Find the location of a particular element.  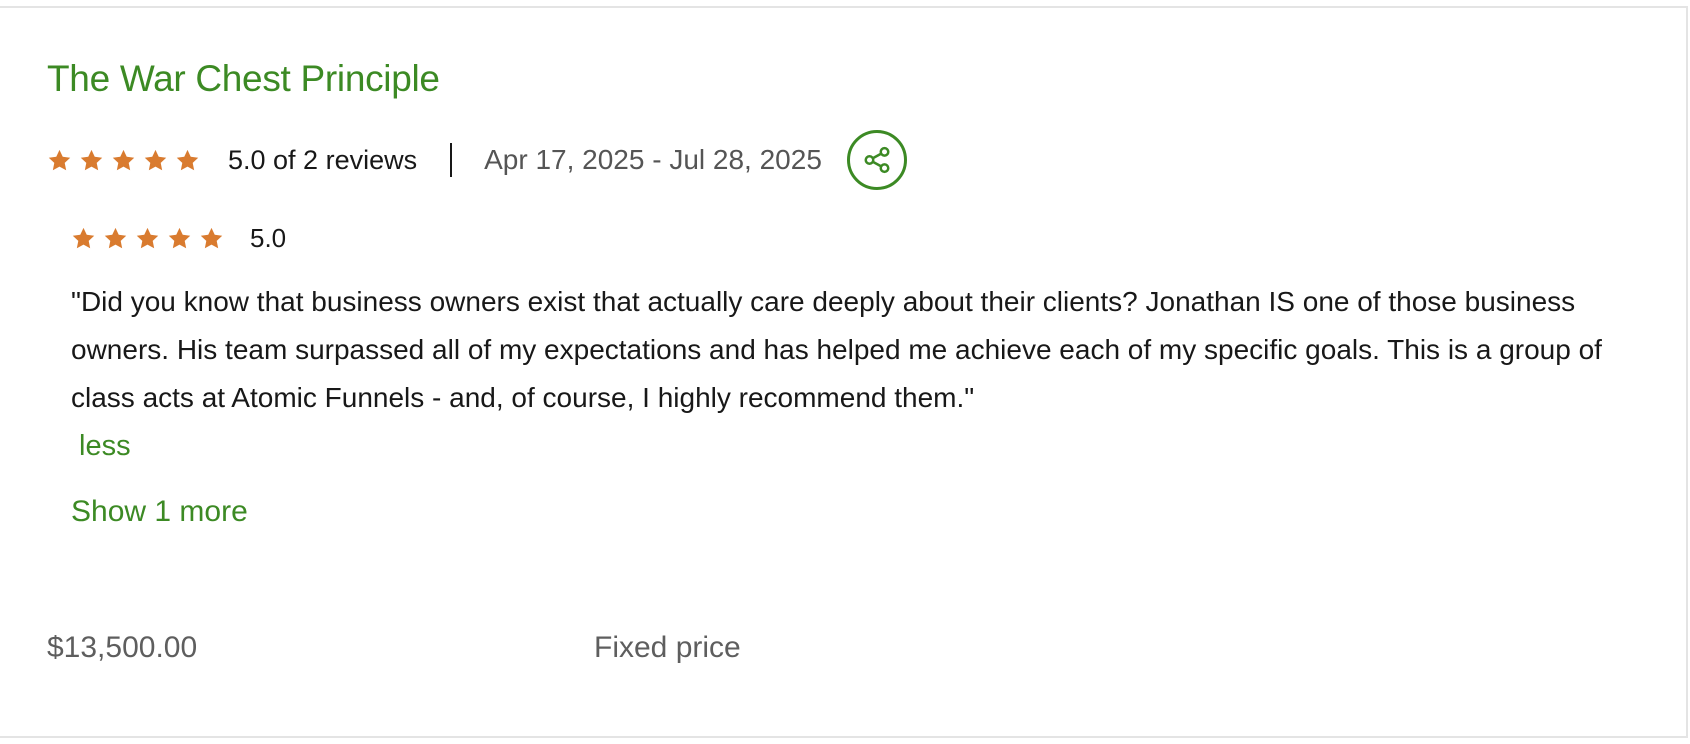

project-price: $13,500.00 is located at coordinates (122, 647).